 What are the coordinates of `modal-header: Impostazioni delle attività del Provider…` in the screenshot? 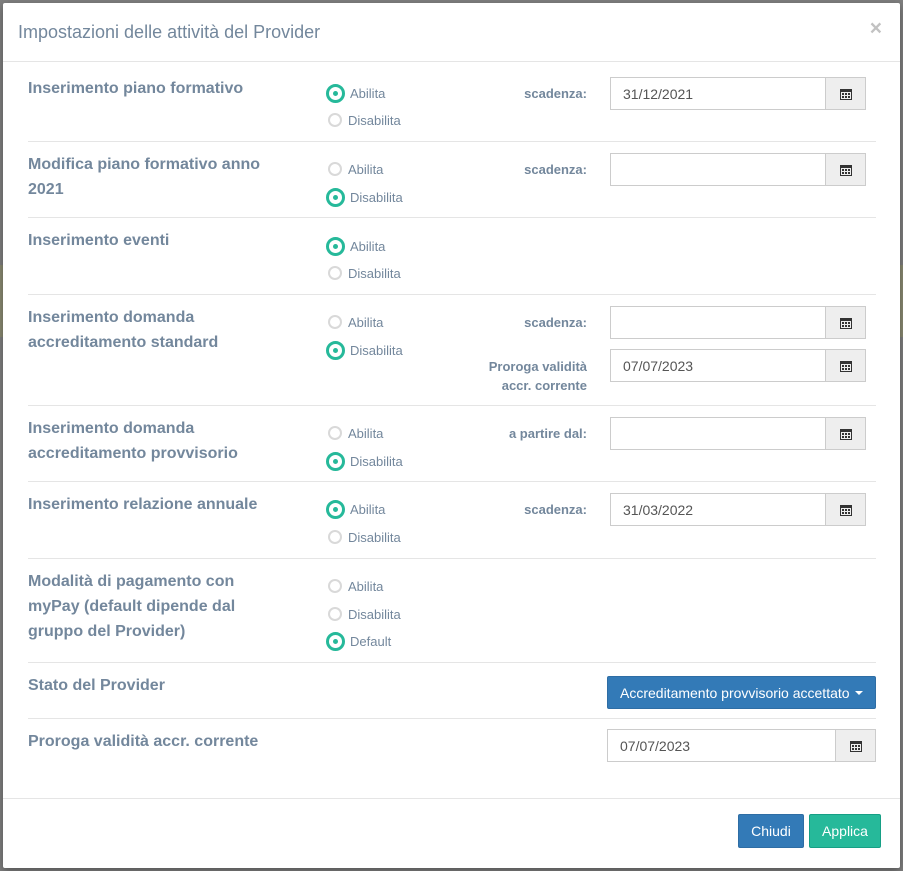 It's located at (451, 32).